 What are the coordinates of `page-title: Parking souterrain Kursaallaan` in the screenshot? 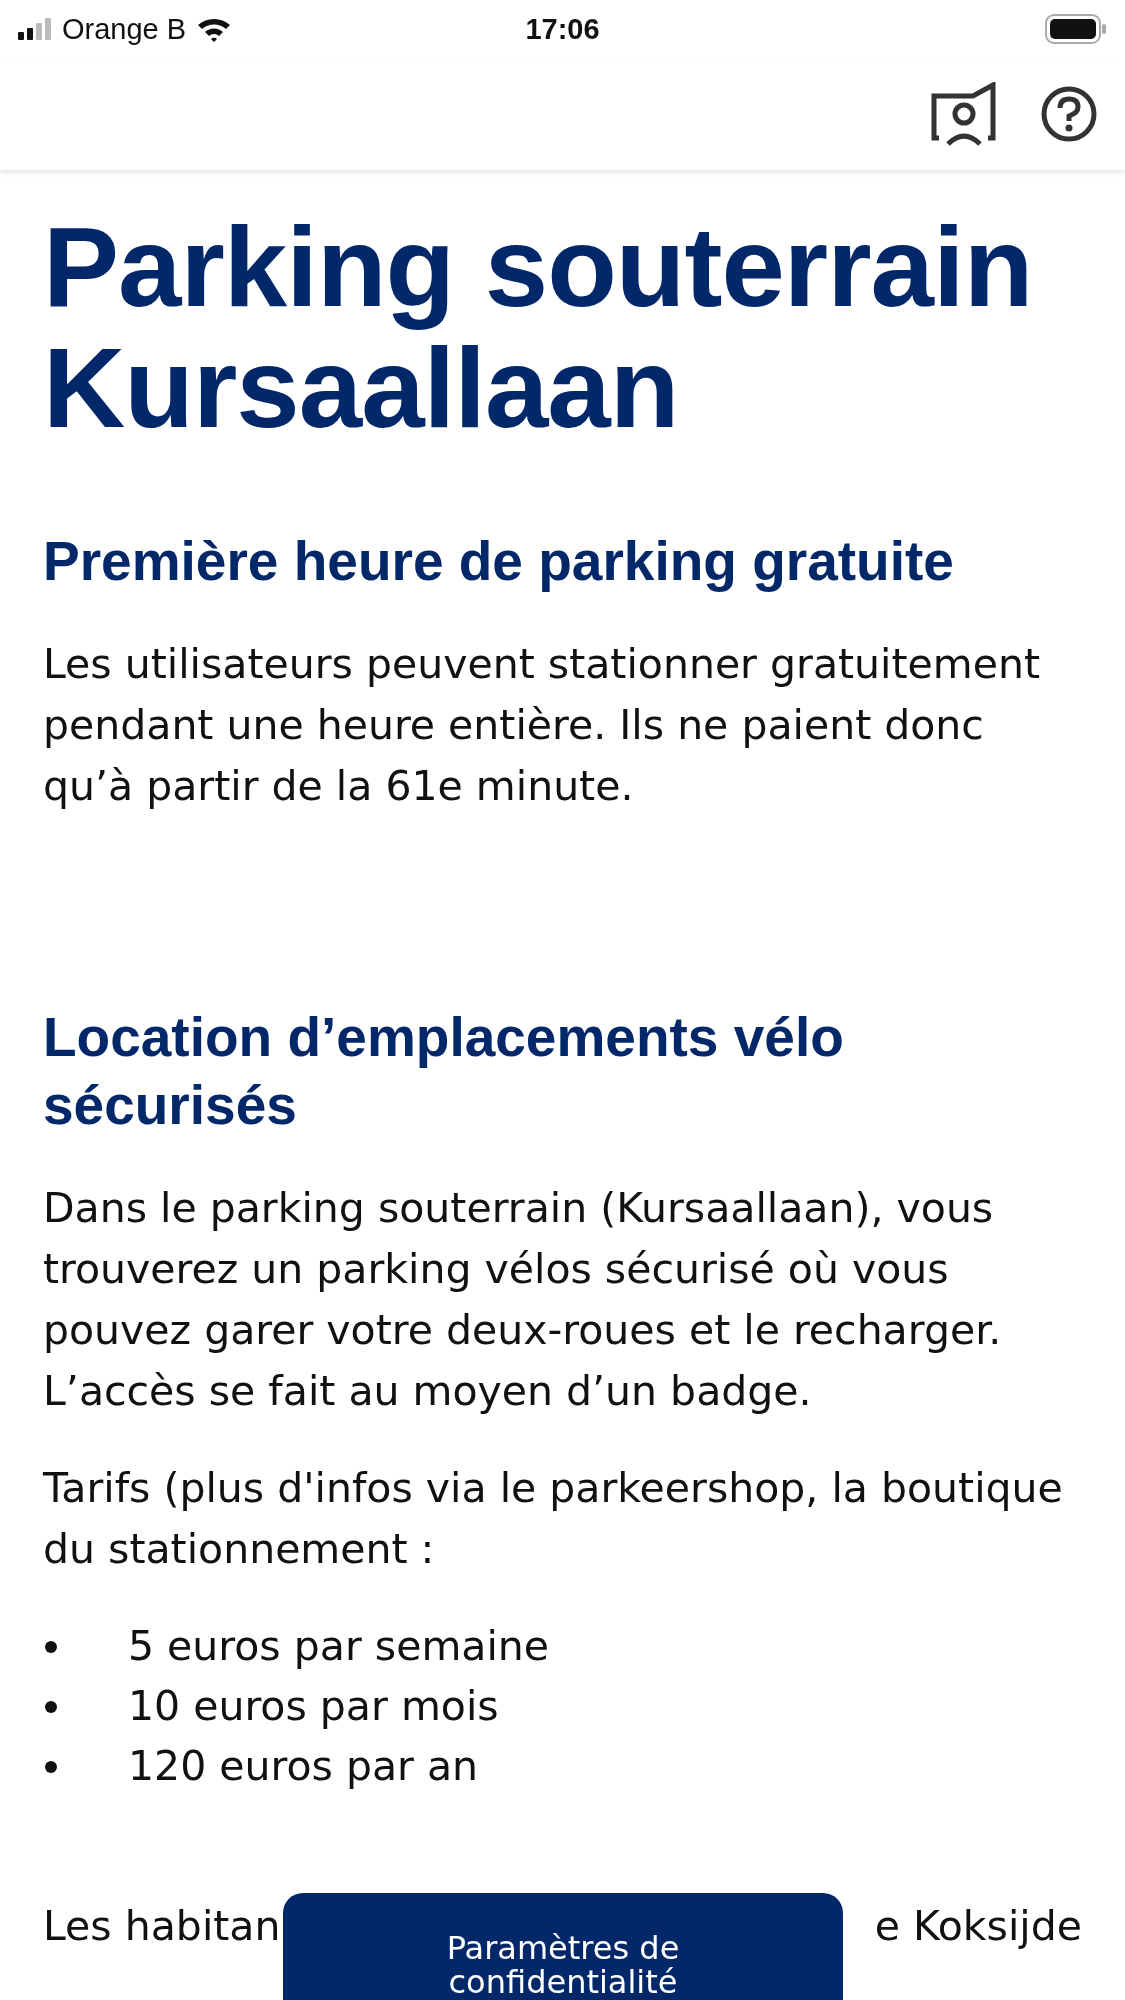 It's located at (538, 327).